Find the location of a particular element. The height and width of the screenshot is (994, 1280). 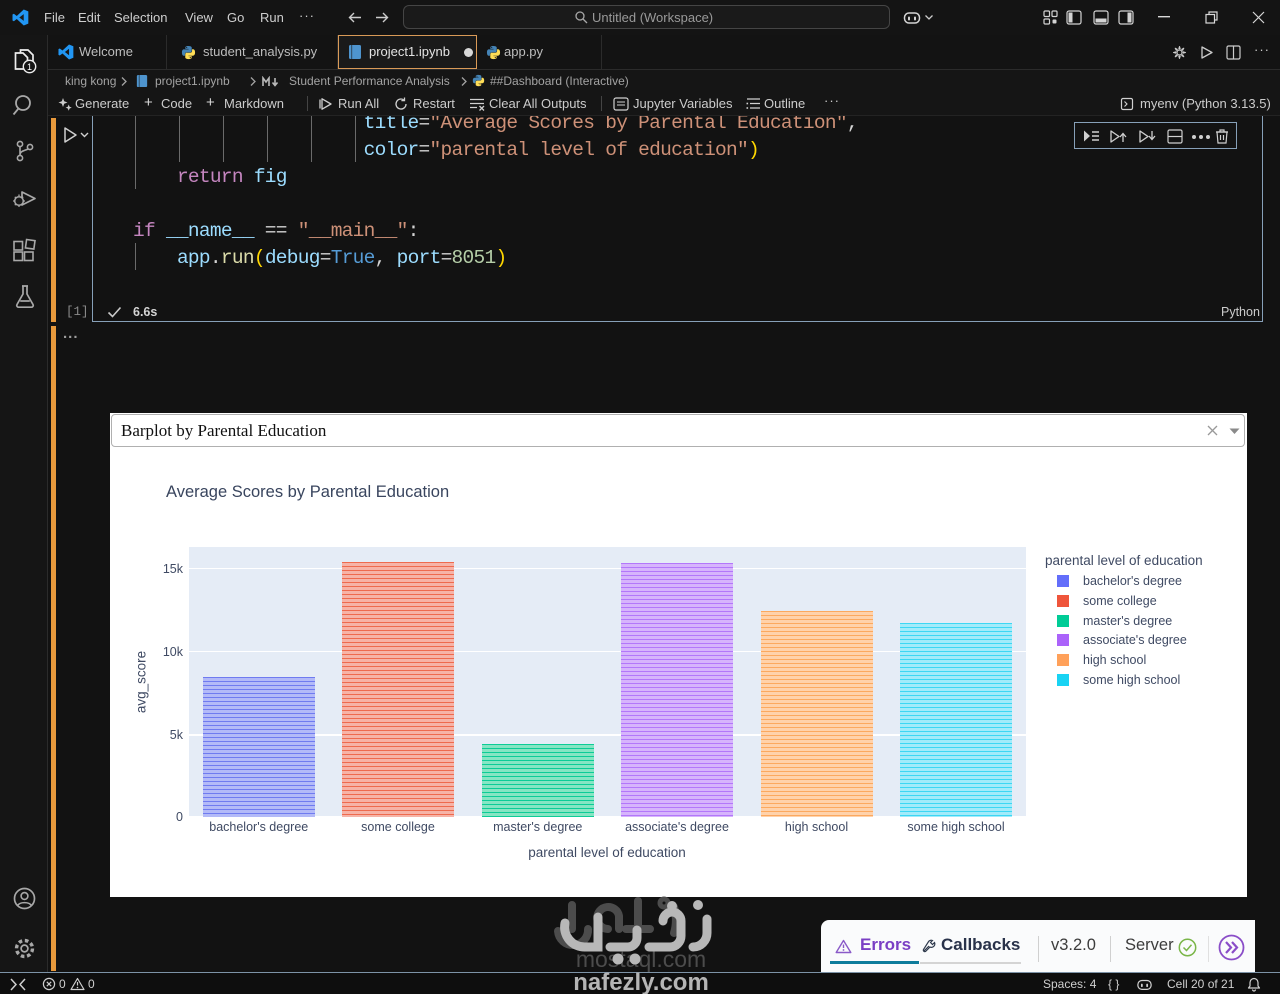

svg-text: nafezly.com is located at coordinates (641, 981).